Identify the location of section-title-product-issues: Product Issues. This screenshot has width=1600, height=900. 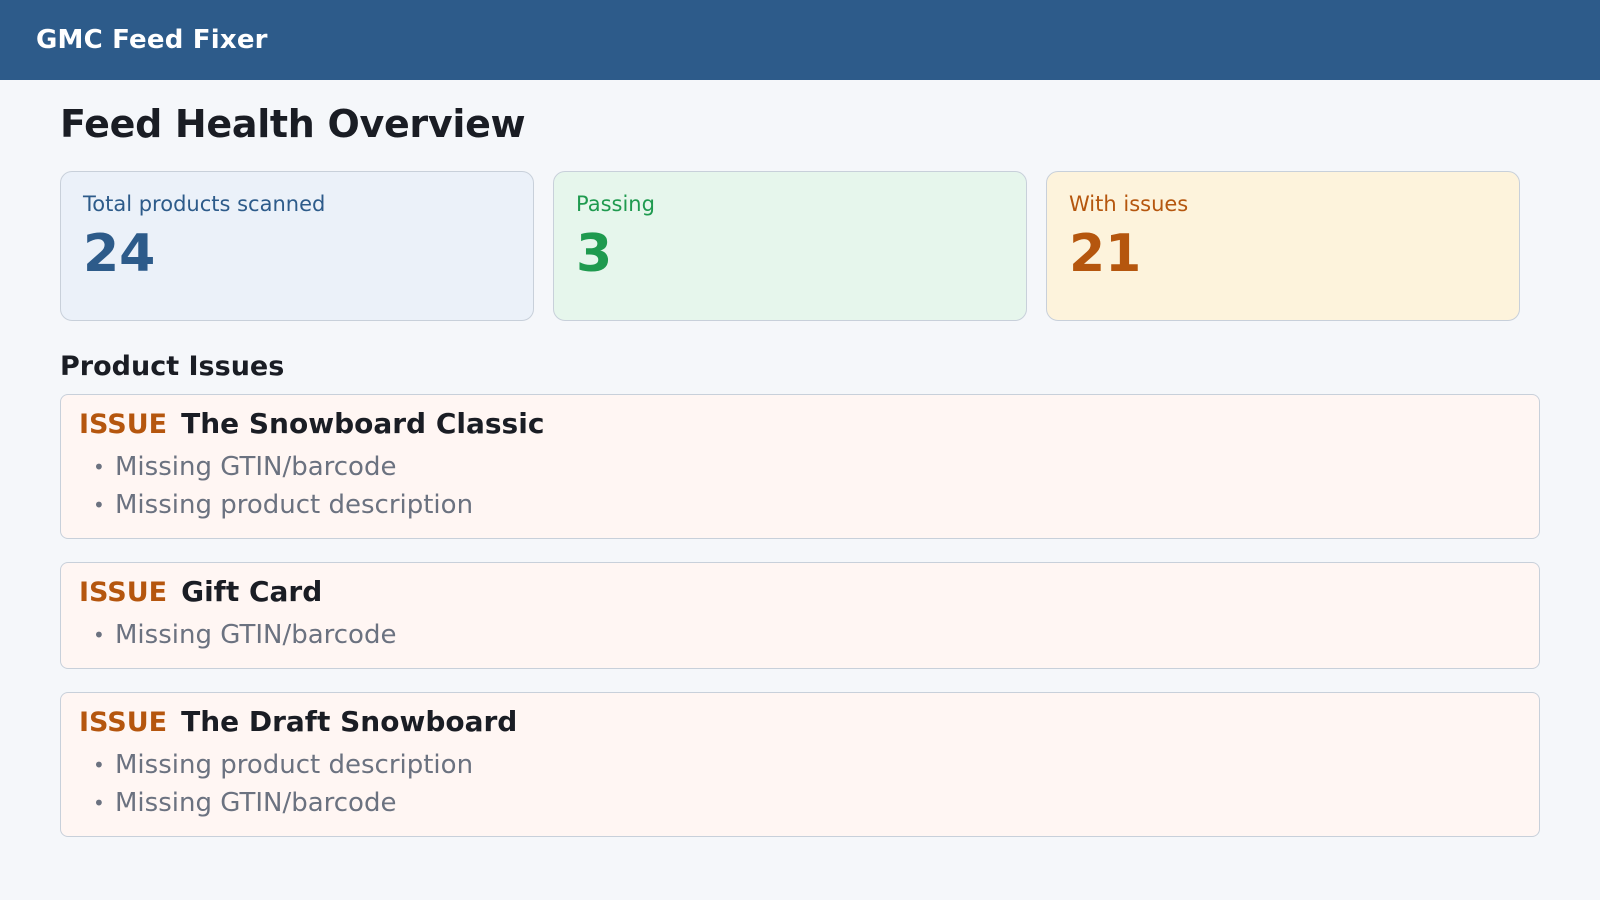
(172, 366).